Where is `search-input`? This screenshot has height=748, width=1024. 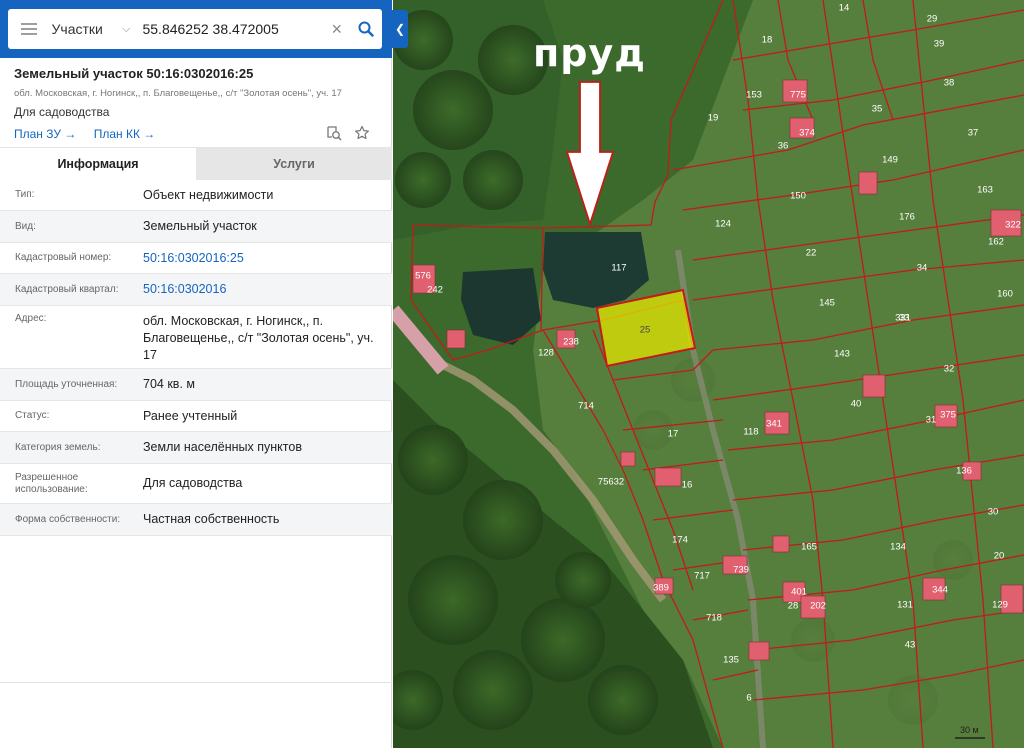 search-input is located at coordinates (230, 29).